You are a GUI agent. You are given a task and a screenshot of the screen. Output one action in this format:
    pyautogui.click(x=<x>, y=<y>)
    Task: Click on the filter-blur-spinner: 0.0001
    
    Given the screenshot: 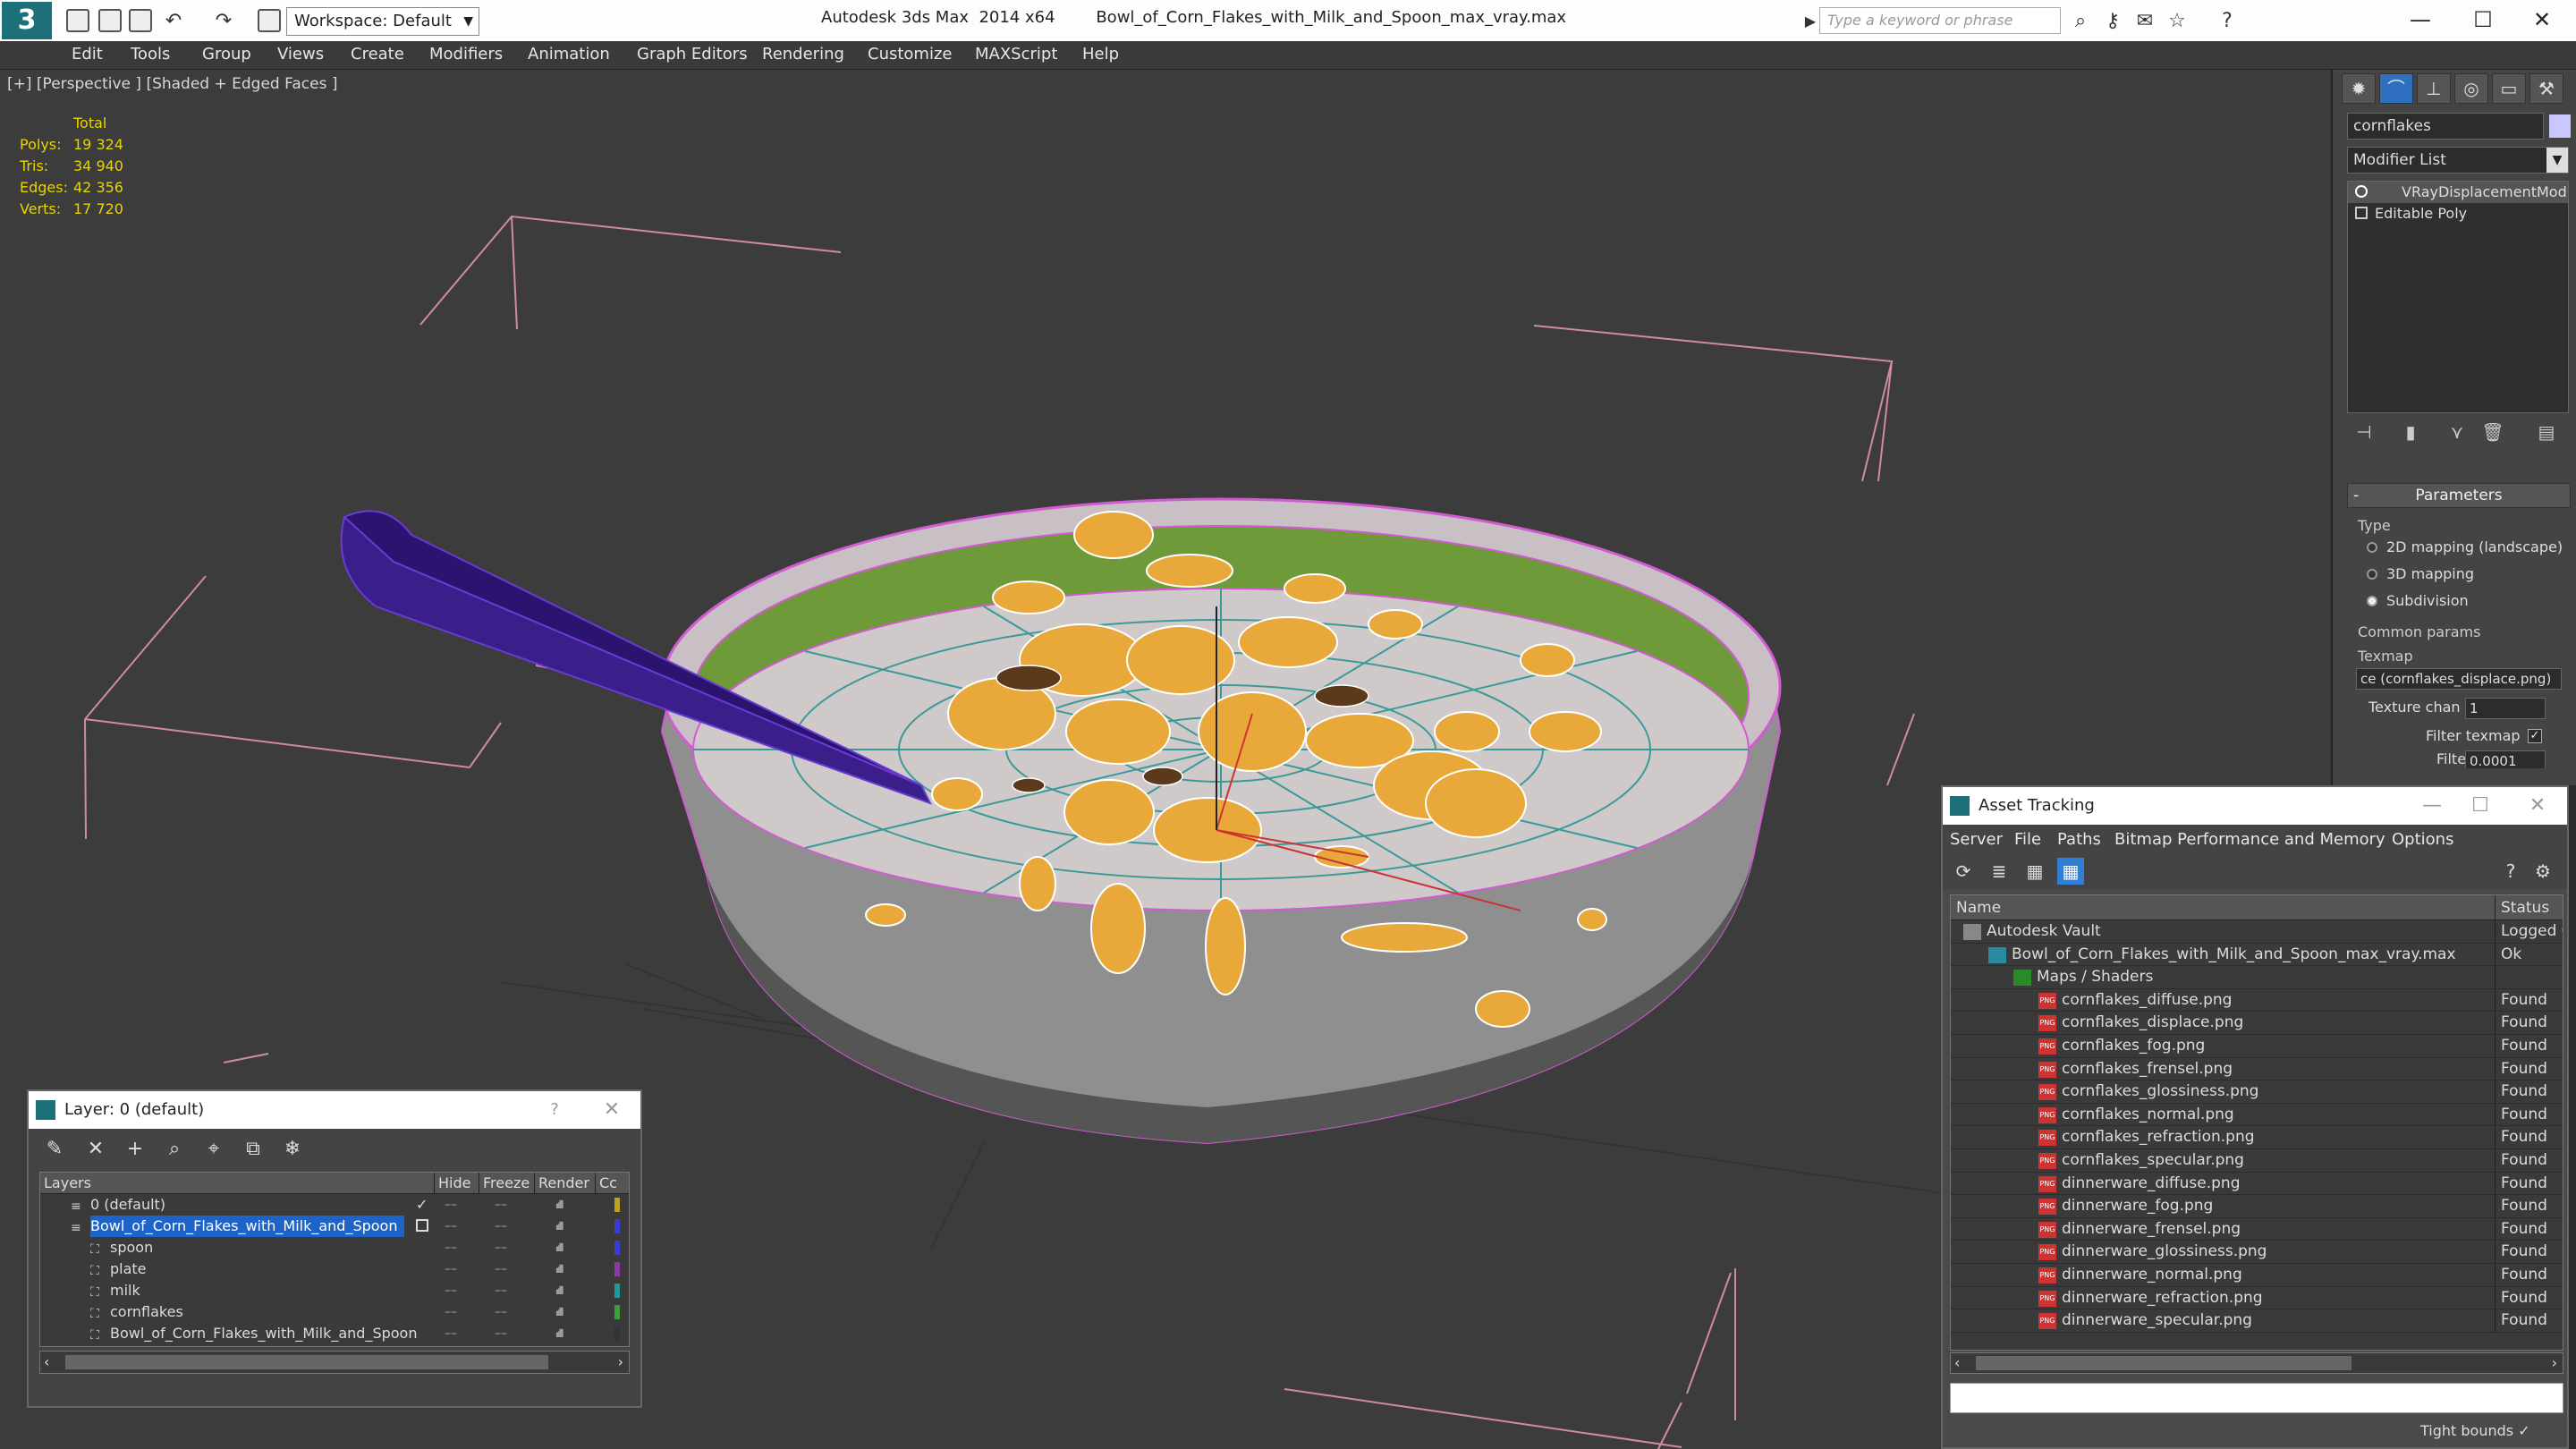 What is the action you would take?
    pyautogui.click(x=2505, y=759)
    